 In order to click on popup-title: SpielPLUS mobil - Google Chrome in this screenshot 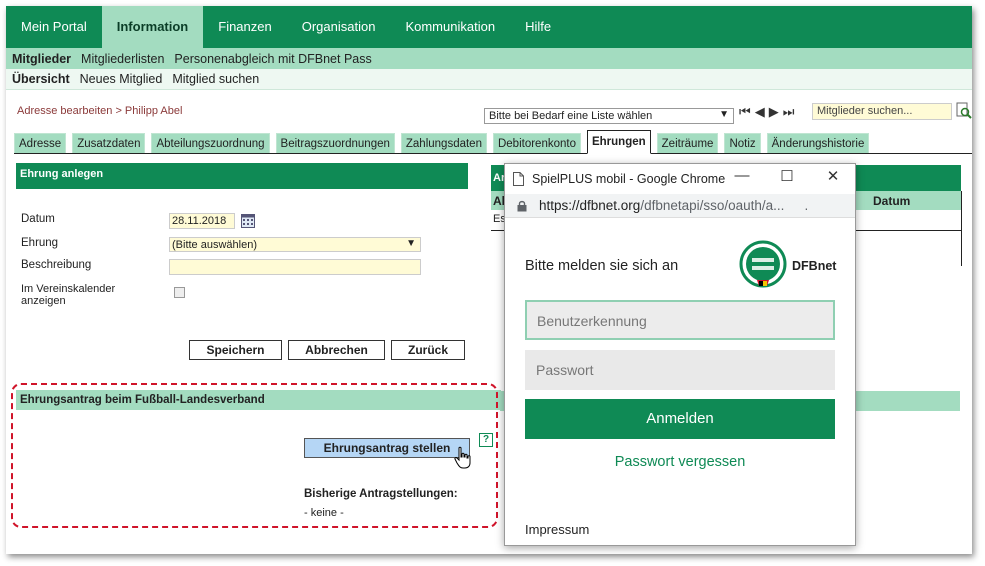, I will do `click(629, 179)`.